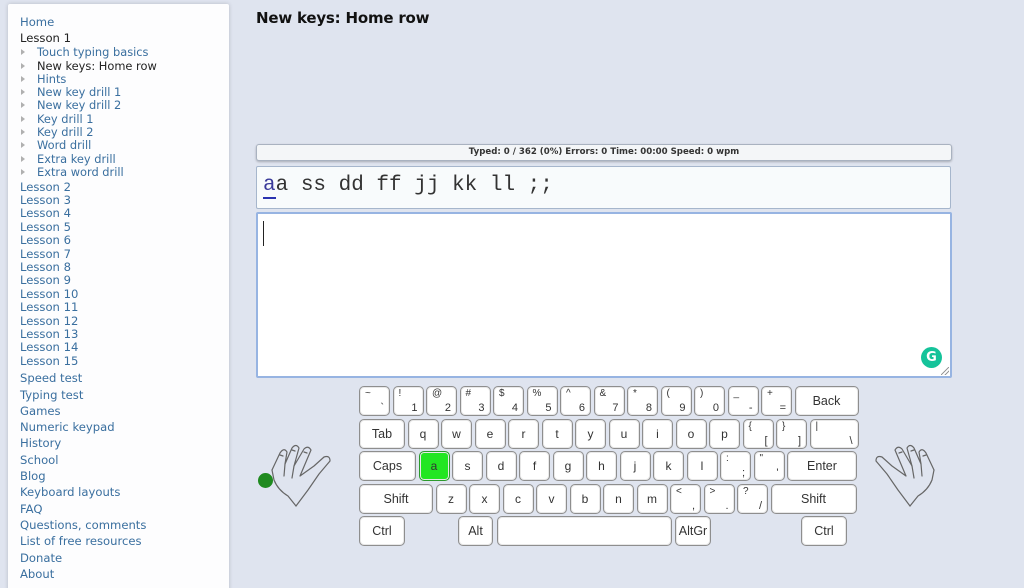  Describe the element at coordinates (124, 395) in the screenshot. I see `sidebar-tool-link: Typing test` at that location.